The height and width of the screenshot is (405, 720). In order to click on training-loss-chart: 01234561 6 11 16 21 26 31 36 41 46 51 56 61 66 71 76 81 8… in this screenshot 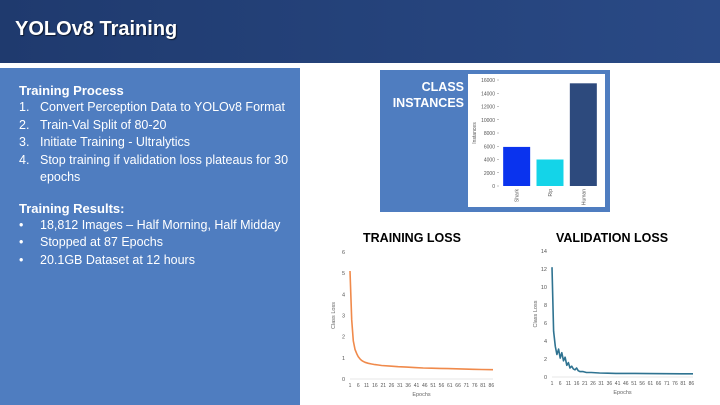, I will do `click(413, 324)`.